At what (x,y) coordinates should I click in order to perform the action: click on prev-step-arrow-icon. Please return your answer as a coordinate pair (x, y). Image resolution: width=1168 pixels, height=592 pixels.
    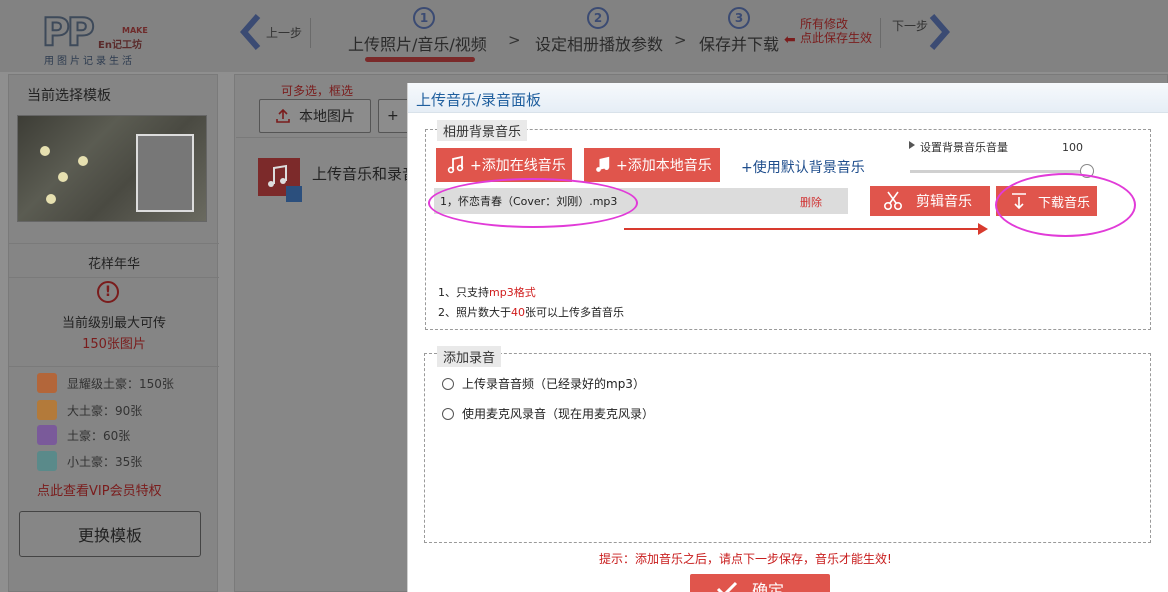
    Looking at the image, I should click on (251, 32).